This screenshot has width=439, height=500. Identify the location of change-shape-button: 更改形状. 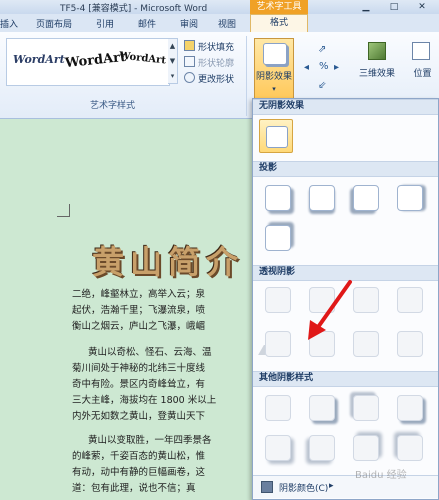
(209, 79).